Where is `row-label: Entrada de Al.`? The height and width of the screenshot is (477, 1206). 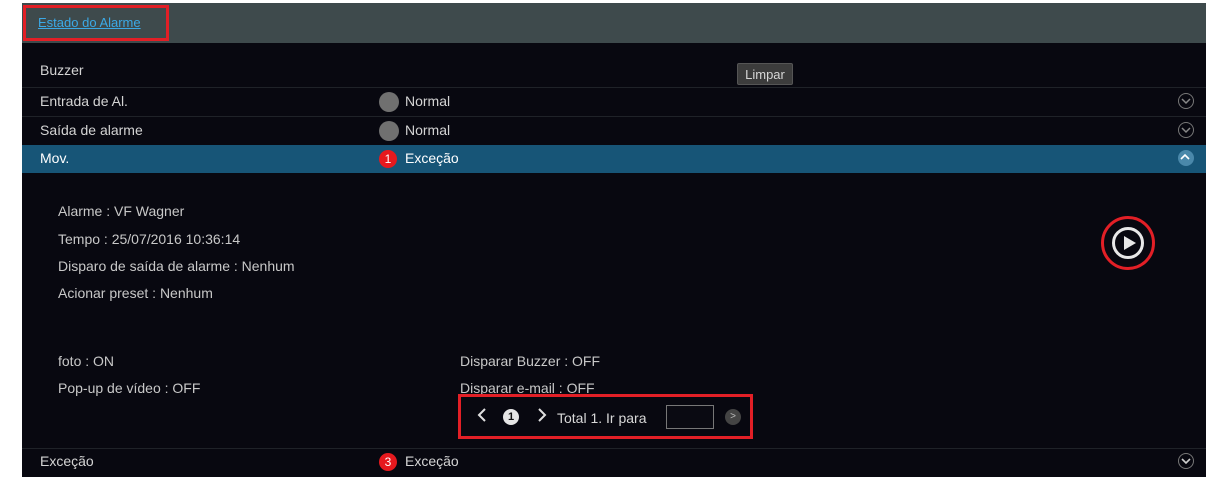 row-label: Entrada de Al. is located at coordinates (84, 101).